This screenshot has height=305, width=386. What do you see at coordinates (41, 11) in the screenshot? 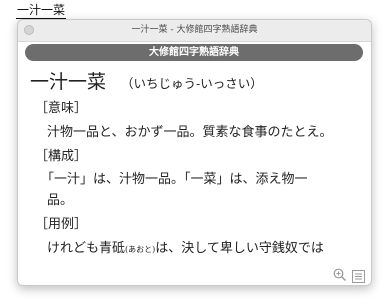
I see `selected-source-word: 一汁一菜` at bounding box center [41, 11].